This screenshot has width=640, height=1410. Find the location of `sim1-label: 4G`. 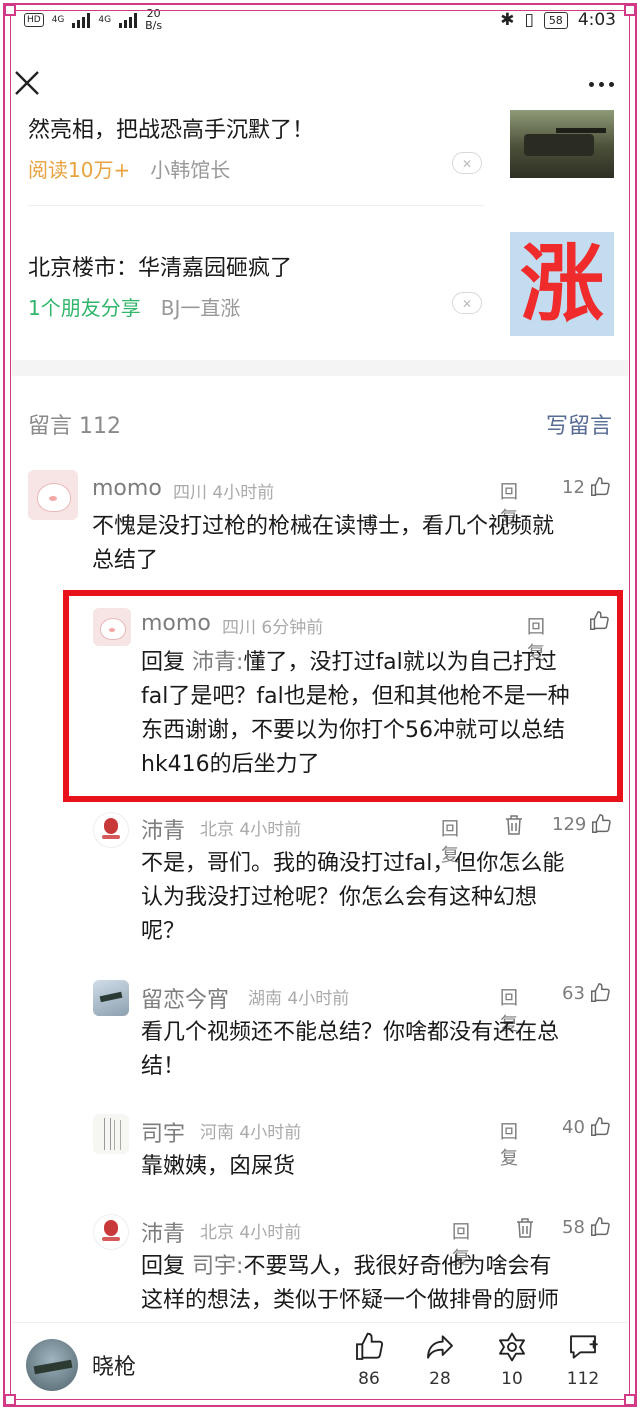

sim1-label: 4G is located at coordinates (58, 20).